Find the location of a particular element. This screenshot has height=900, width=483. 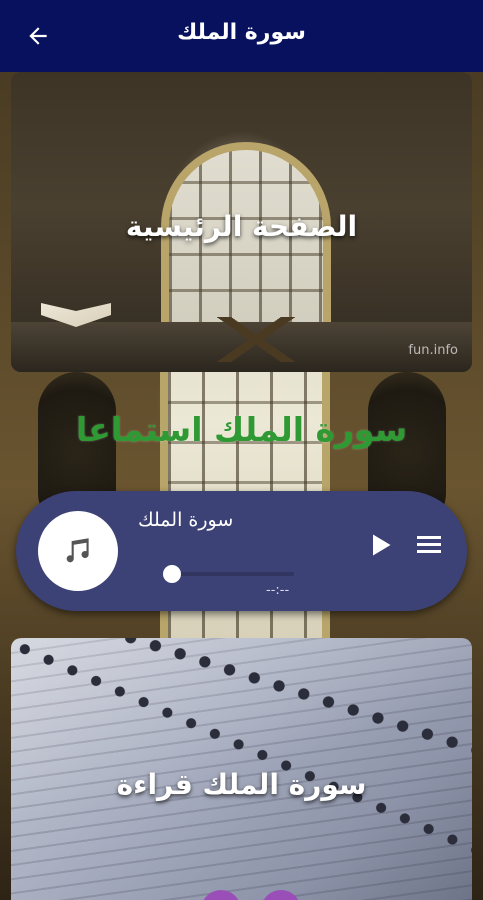

play-icon is located at coordinates (382, 545).